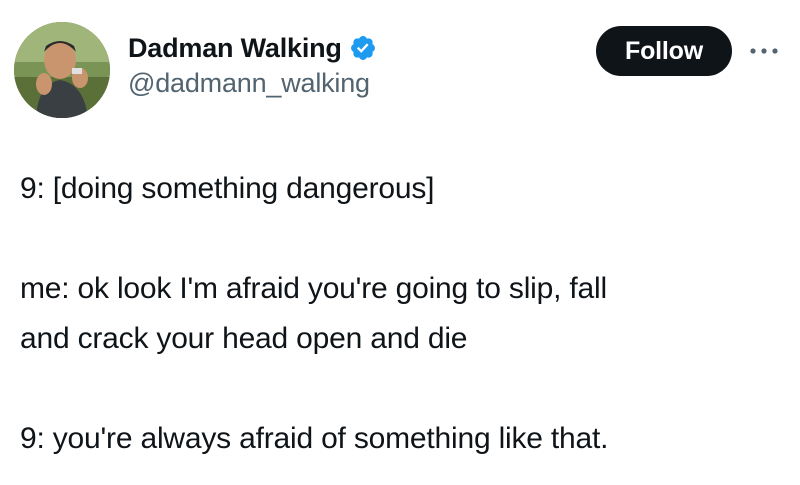  What do you see at coordinates (235, 48) in the screenshot?
I see `author-display-name: Dadman Walking` at bounding box center [235, 48].